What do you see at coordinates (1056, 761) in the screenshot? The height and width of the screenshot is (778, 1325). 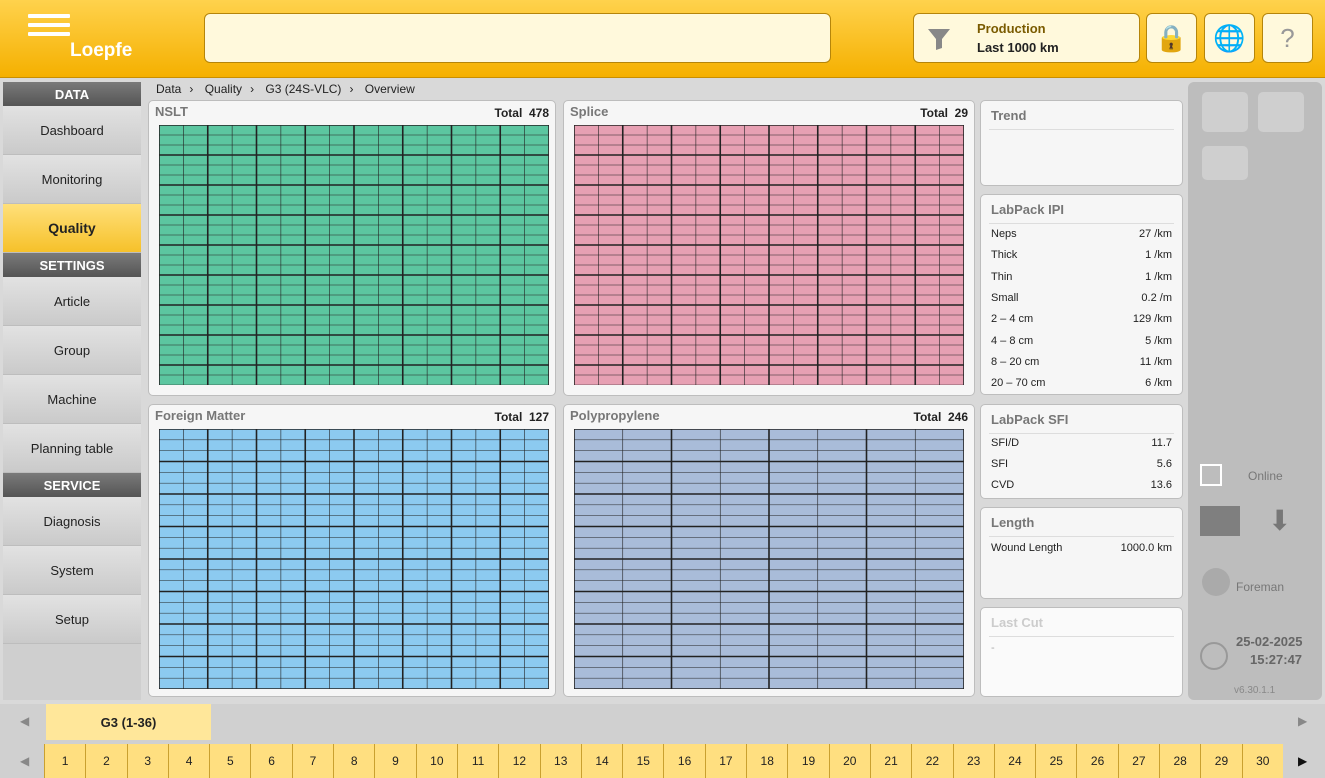 I see `spindle-button: 25` at bounding box center [1056, 761].